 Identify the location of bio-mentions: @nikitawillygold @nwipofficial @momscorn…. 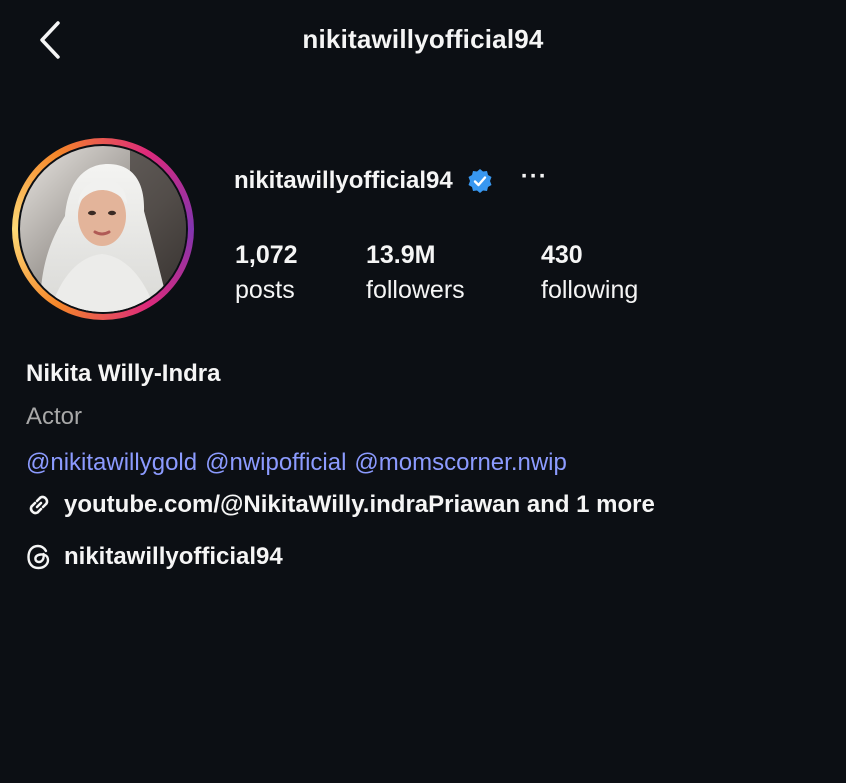
(296, 463).